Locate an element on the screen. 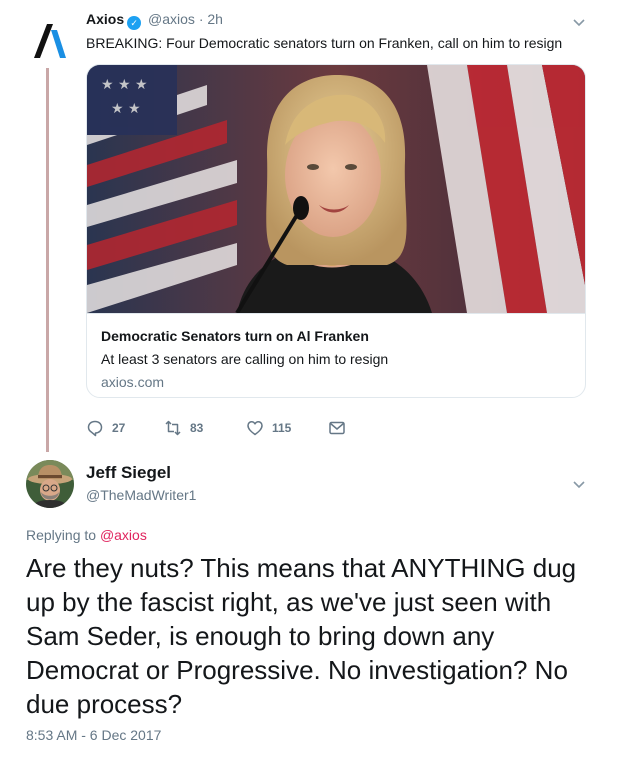 The width and height of the screenshot is (618, 757). replying-handle-link: @axios is located at coordinates (123, 535).